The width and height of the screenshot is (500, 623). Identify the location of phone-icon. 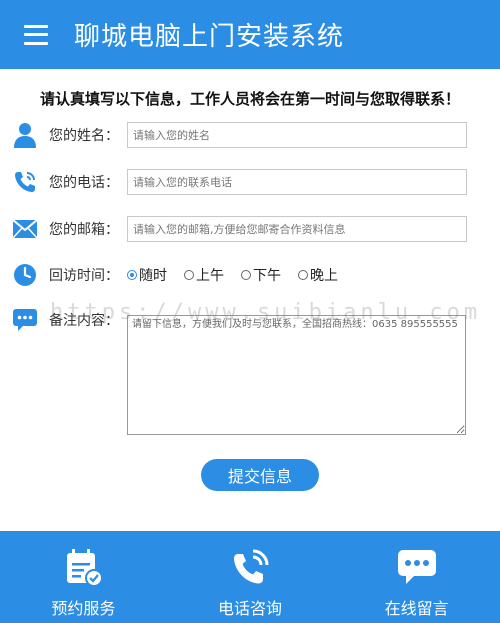
(25, 182).